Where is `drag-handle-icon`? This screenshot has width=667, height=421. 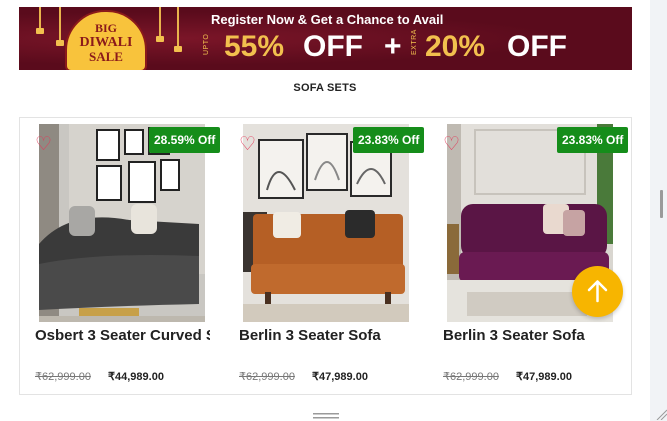
drag-handle-icon is located at coordinates (326, 416).